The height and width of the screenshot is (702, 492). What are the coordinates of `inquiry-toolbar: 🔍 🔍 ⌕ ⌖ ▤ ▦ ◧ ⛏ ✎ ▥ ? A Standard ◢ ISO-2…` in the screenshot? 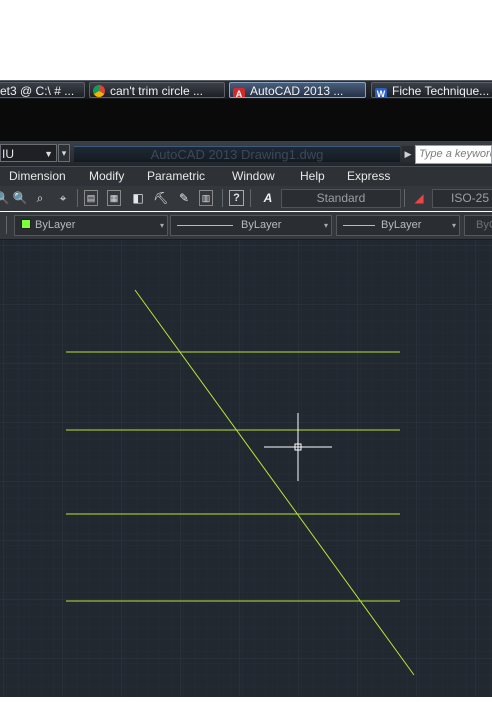 It's located at (246, 198).